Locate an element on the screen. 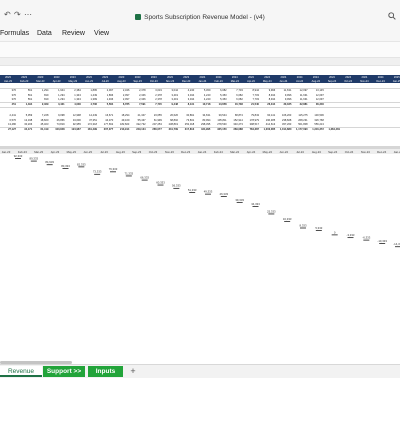  menu-formulas: Formulas is located at coordinates (14, 33).